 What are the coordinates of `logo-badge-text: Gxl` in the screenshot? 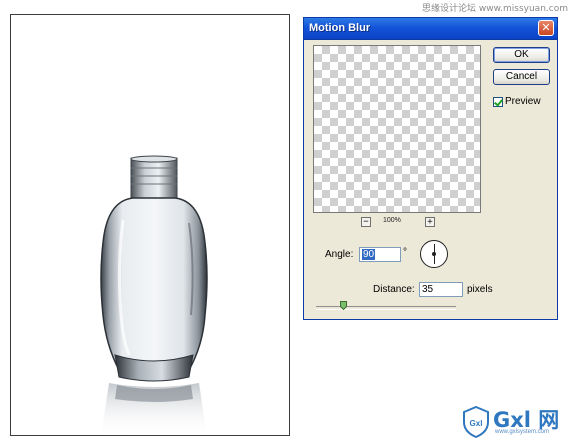 It's located at (476, 423).